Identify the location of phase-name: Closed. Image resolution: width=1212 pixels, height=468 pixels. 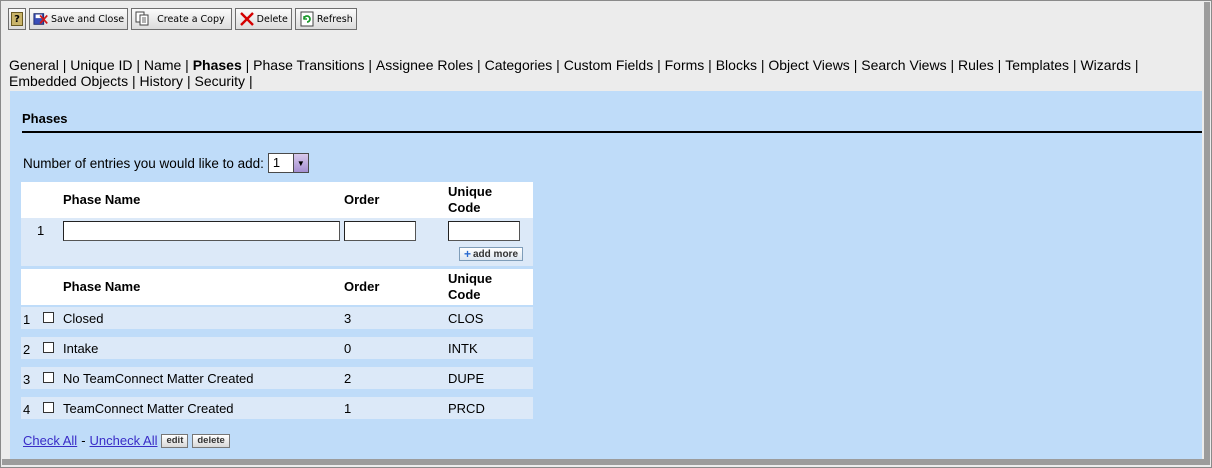
(83, 318).